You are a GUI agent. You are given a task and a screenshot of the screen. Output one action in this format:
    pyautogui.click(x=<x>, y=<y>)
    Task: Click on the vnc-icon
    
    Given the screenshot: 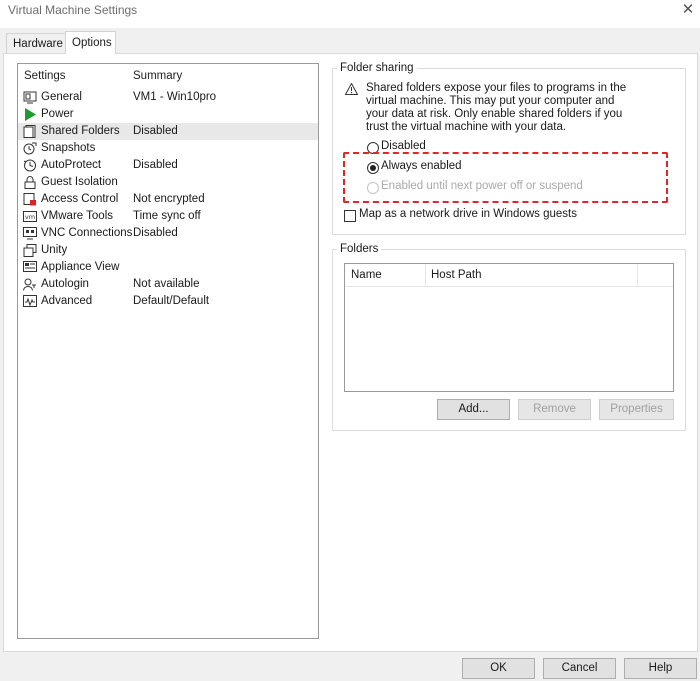 What is the action you would take?
    pyautogui.click(x=30, y=233)
    